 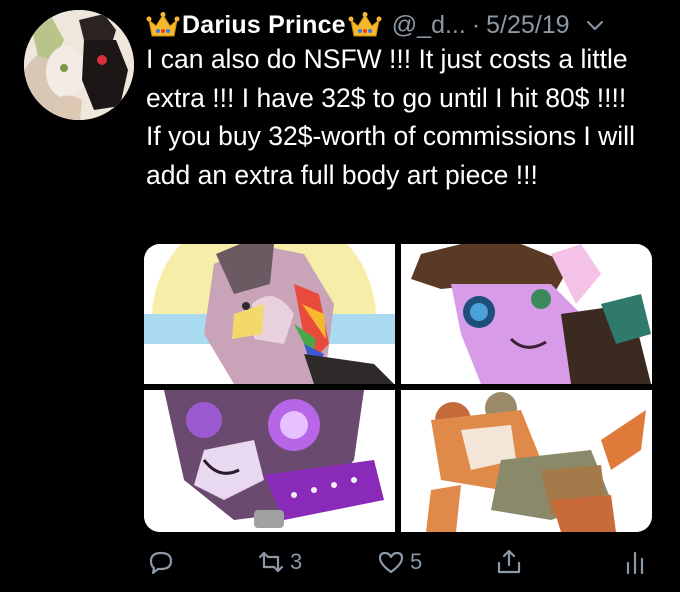 I want to click on share-icon, so click(x=509, y=561).